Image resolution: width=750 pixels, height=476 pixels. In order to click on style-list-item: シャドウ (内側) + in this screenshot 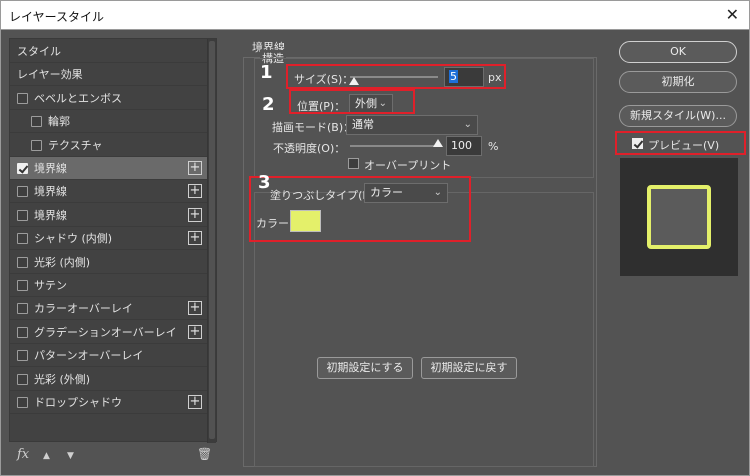, I will do `click(109, 239)`.